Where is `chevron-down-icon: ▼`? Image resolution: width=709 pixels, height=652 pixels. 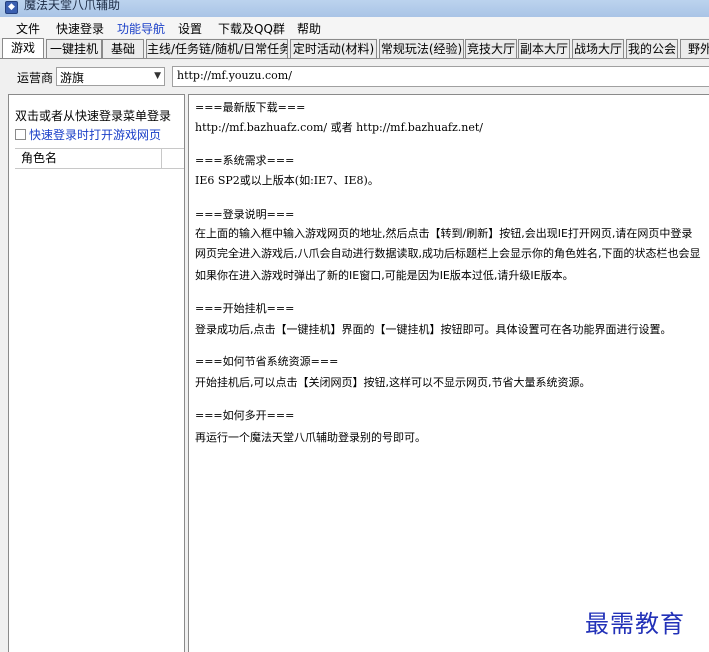 chevron-down-icon: ▼ is located at coordinates (157, 76).